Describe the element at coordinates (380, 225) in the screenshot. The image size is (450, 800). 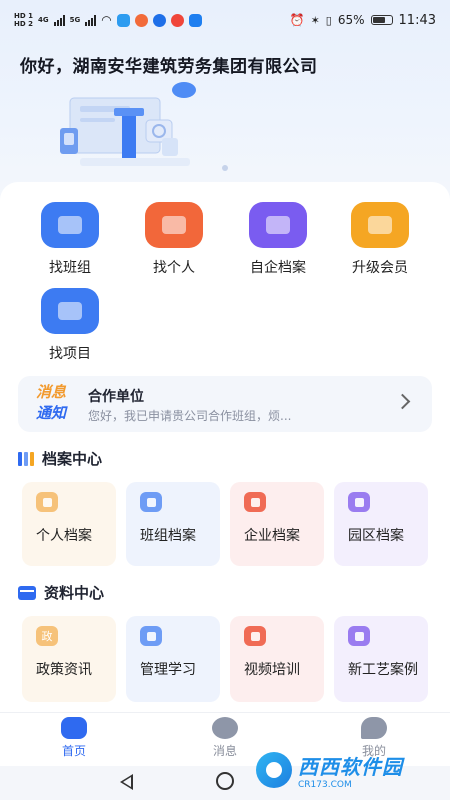
I see `vip-upgrade-icon` at that location.